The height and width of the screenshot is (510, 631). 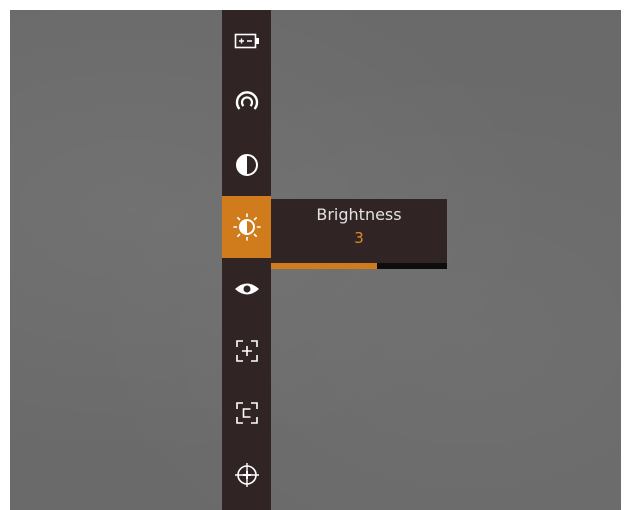 I want to click on battery-icon, so click(x=246, y=41).